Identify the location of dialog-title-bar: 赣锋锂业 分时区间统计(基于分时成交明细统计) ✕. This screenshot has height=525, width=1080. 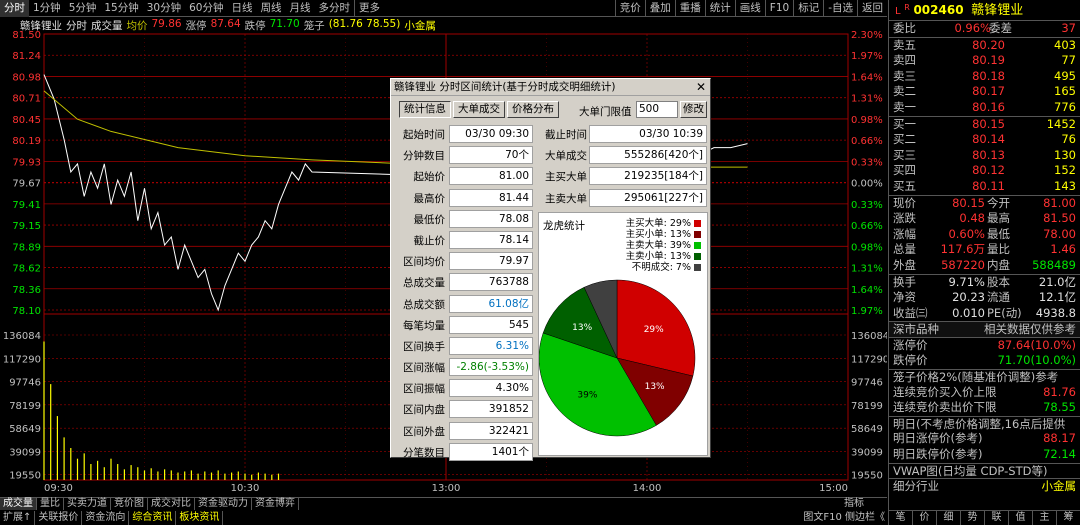
(550, 87).